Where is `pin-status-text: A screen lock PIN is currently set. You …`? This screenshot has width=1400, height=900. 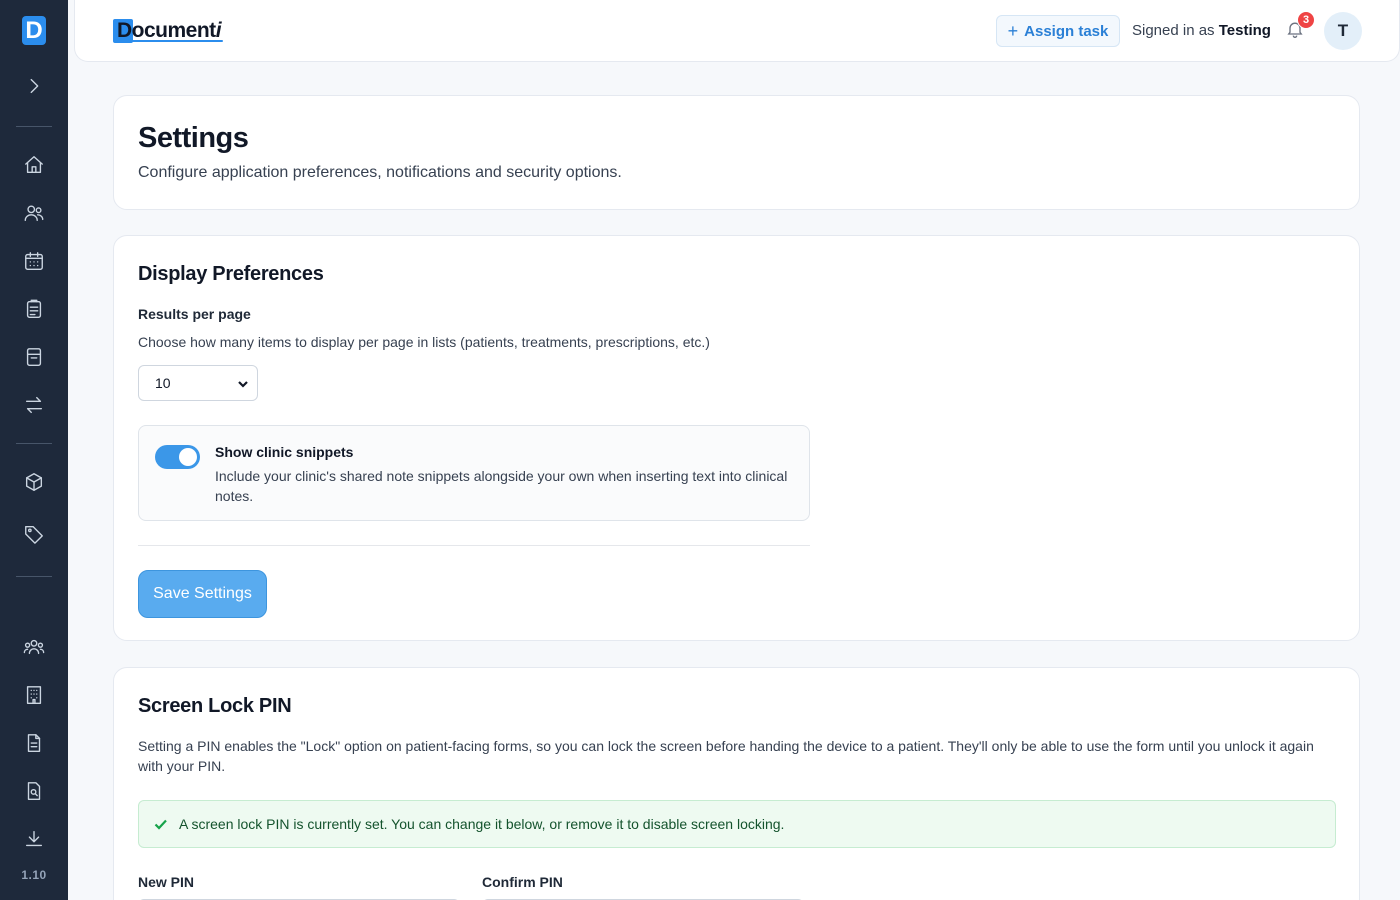
pin-status-text: A screen lock PIN is currently set. You … is located at coordinates (482, 824).